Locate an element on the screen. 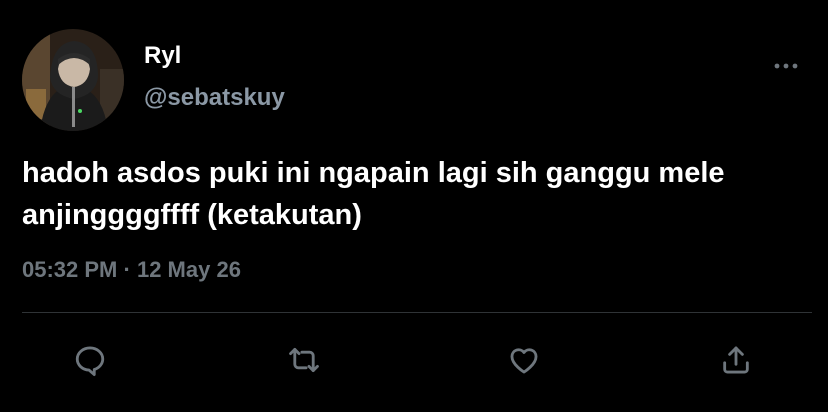  retweet-button is located at coordinates (304, 360).